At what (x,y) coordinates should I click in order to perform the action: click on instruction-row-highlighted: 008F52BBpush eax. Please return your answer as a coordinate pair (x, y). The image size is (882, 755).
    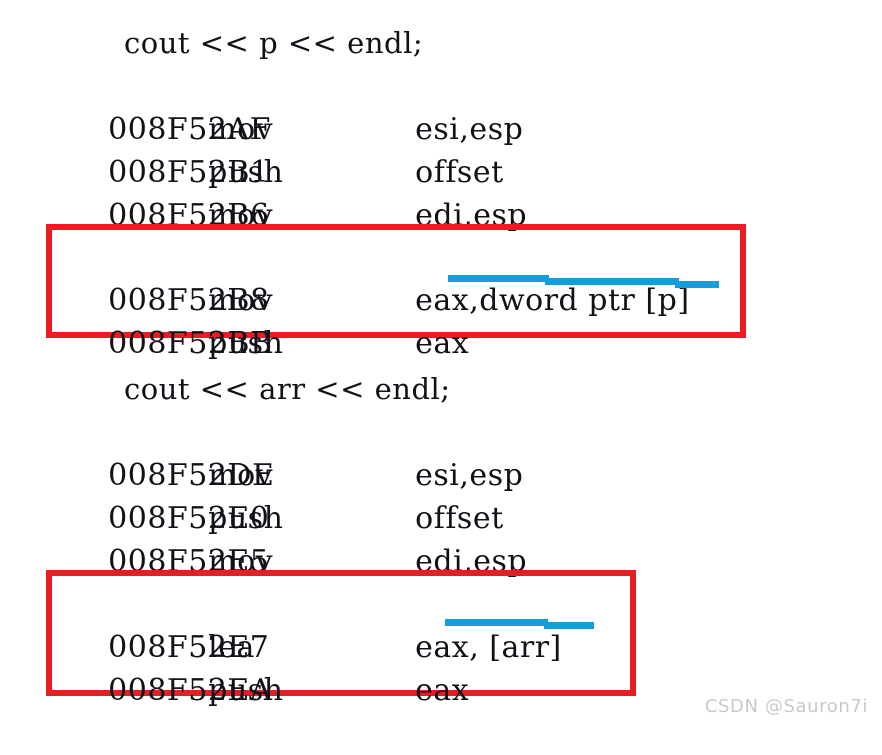
    Looking at the image, I should click on (441, 320).